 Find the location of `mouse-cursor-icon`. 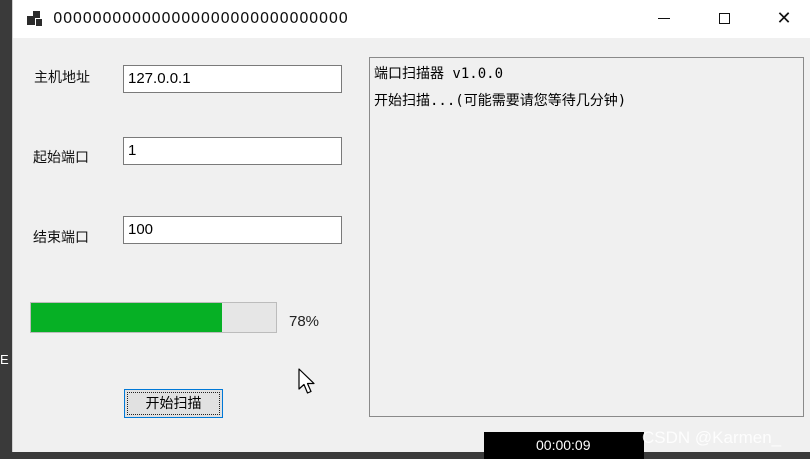

mouse-cursor-icon is located at coordinates (306, 381).